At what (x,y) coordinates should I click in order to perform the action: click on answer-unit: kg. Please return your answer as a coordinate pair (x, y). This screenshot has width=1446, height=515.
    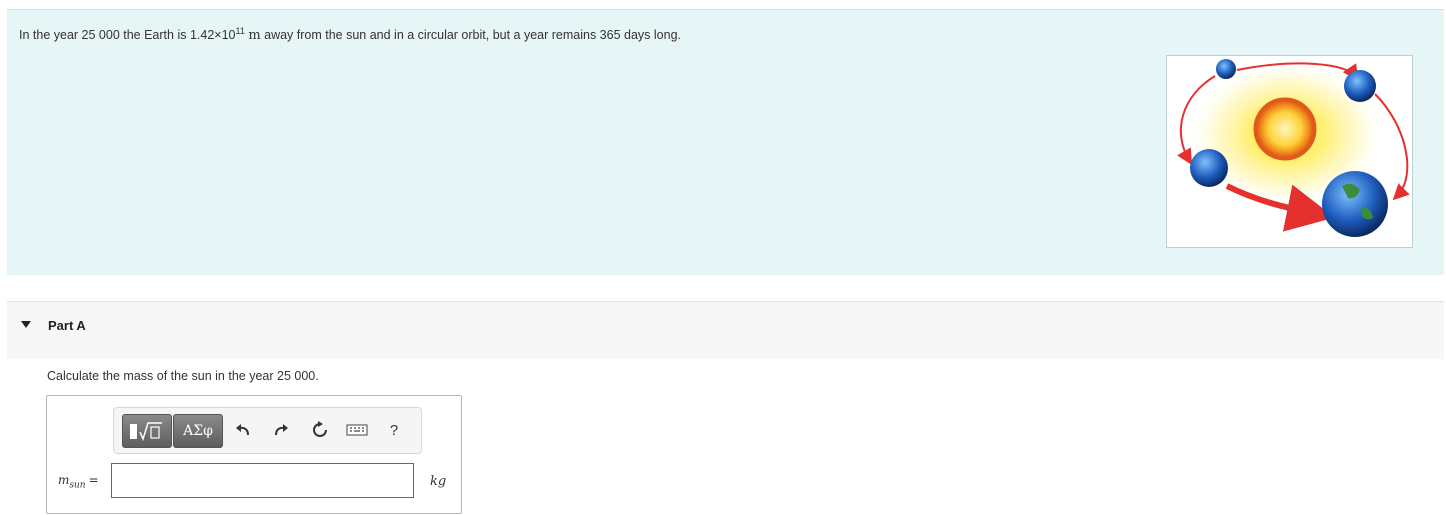
    Looking at the image, I should click on (438, 481).